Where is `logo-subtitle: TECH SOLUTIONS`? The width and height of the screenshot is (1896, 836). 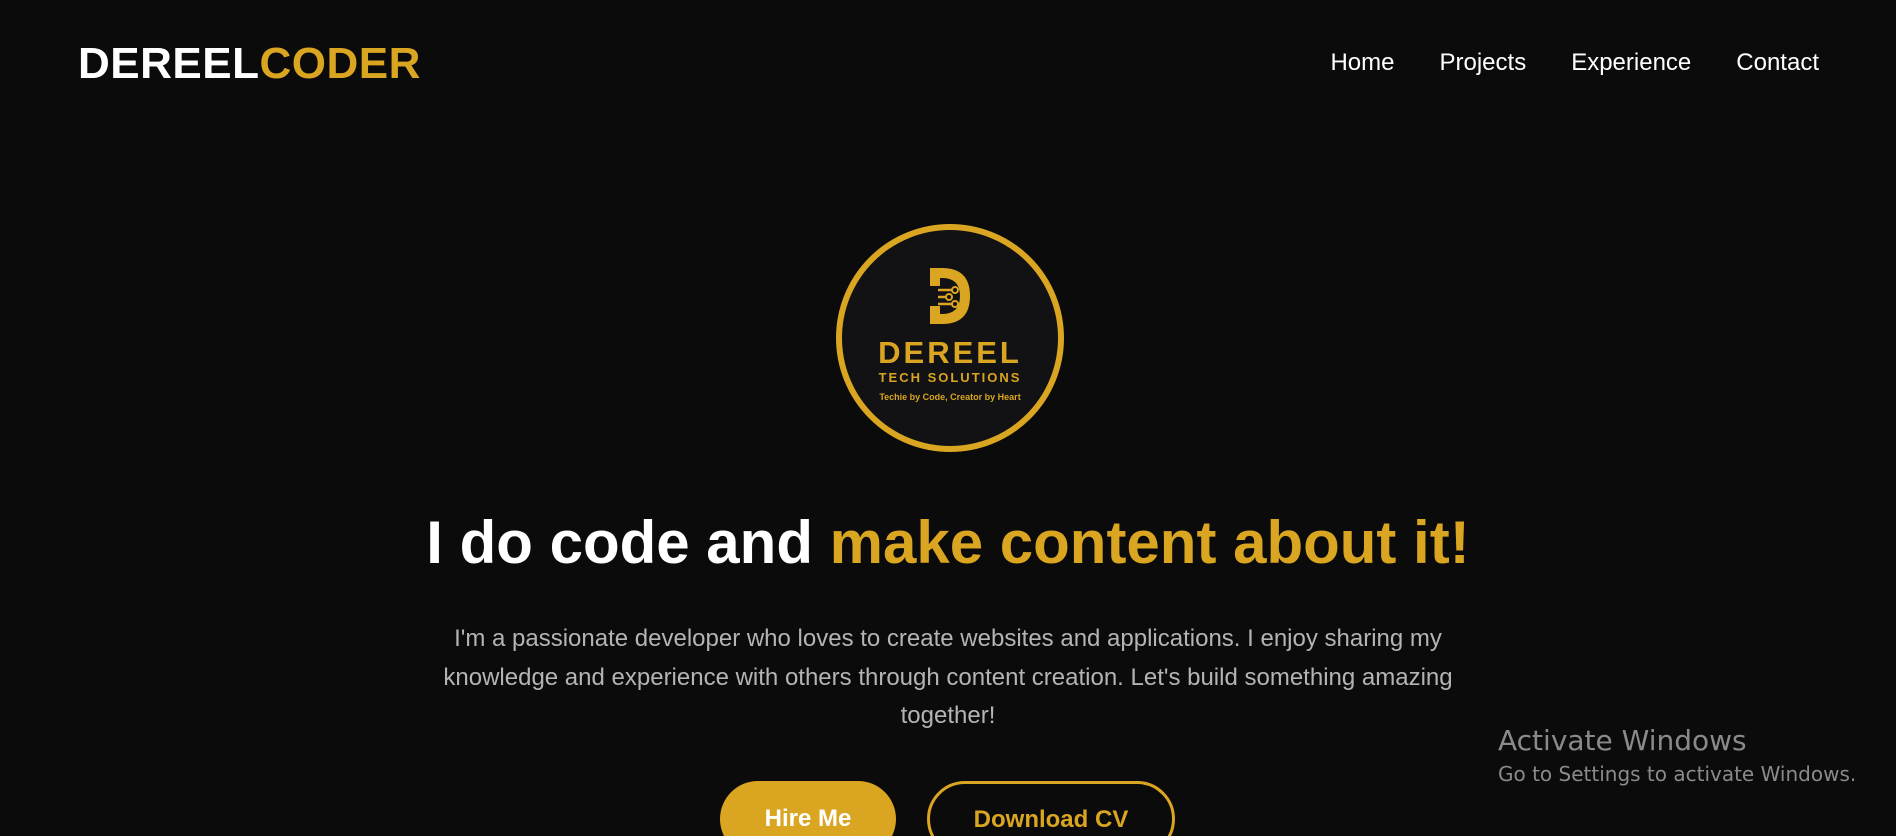
logo-subtitle: TECH SOLUTIONS is located at coordinates (950, 377).